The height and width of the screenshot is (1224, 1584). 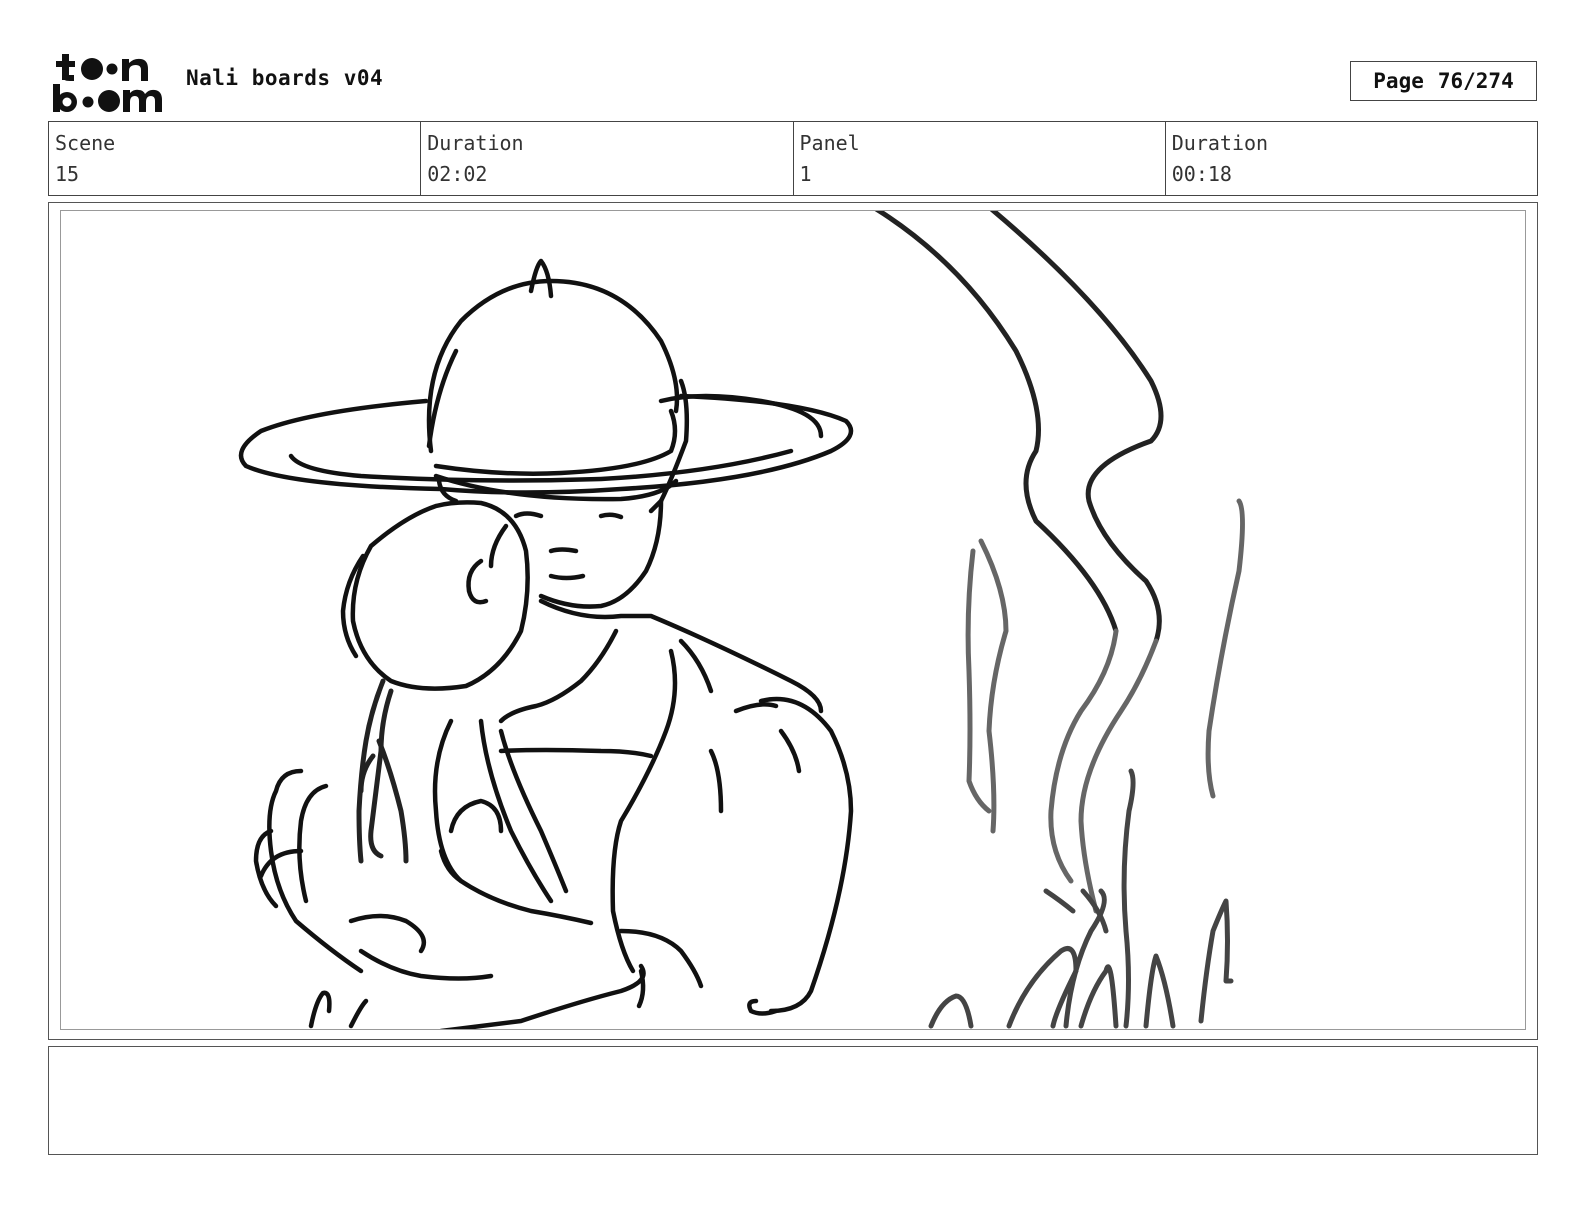 I want to click on panel-label: Panel, so click(x=829, y=143).